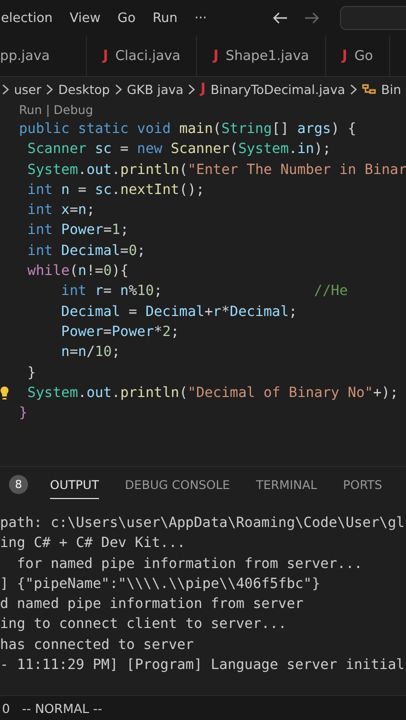  What do you see at coordinates (84, 89) in the screenshot?
I see `breadcrumb-item: Desktop` at bounding box center [84, 89].